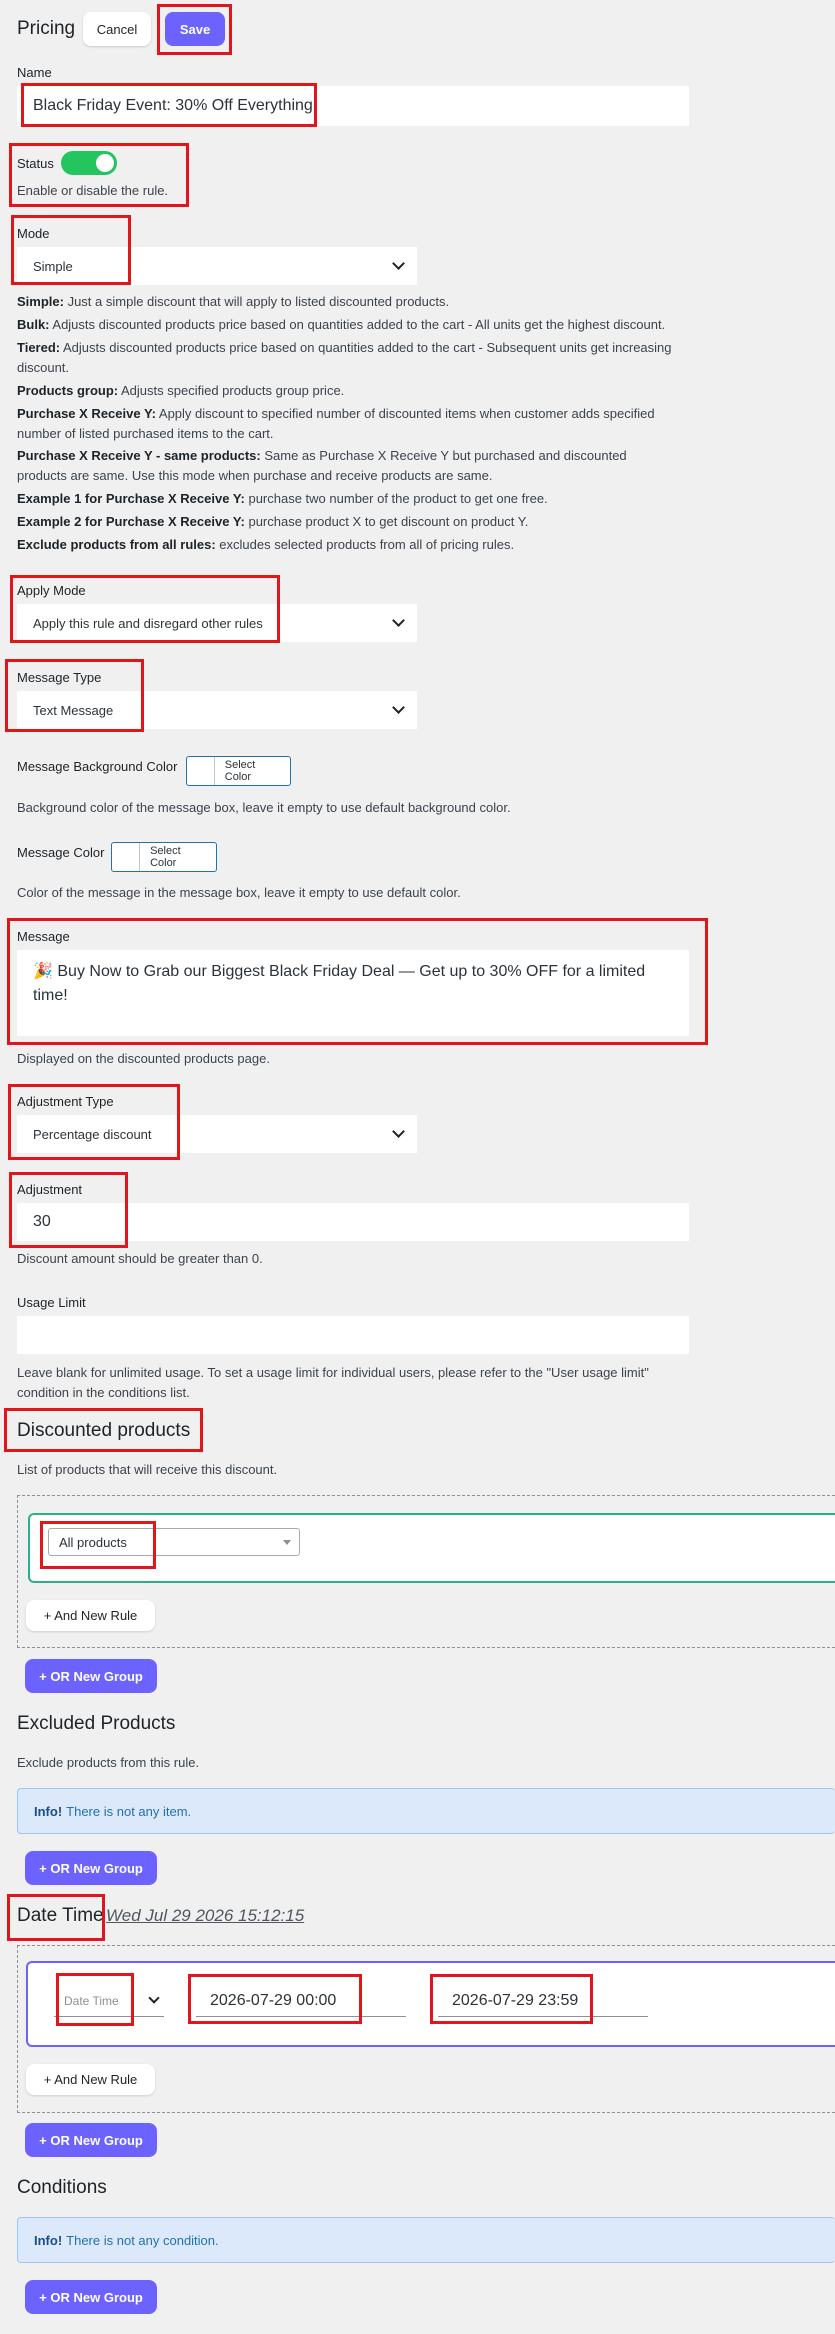  Describe the element at coordinates (104, 1430) in the screenshot. I see `discounted-products-title: Discounted products` at that location.